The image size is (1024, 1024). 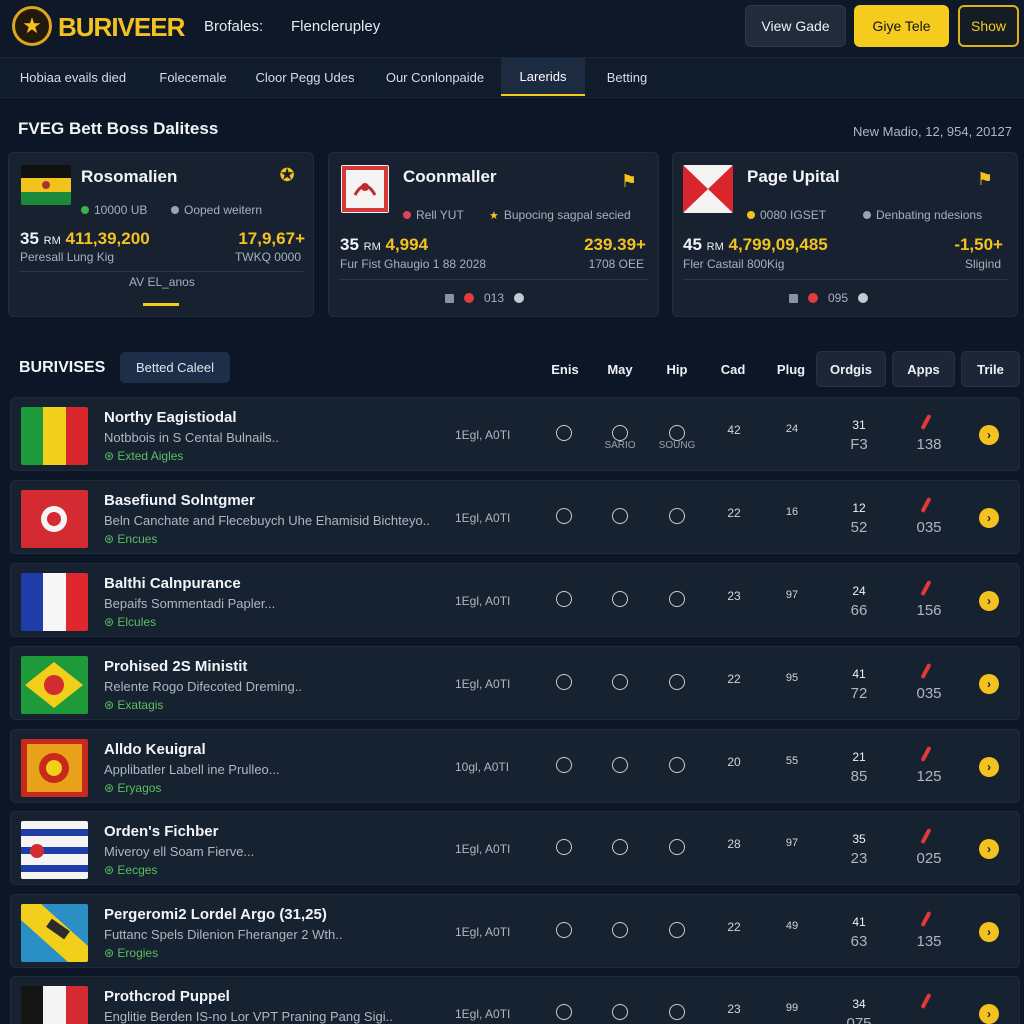 I want to click on row-title: Prohised 2S Ministit, so click(x=175, y=666).